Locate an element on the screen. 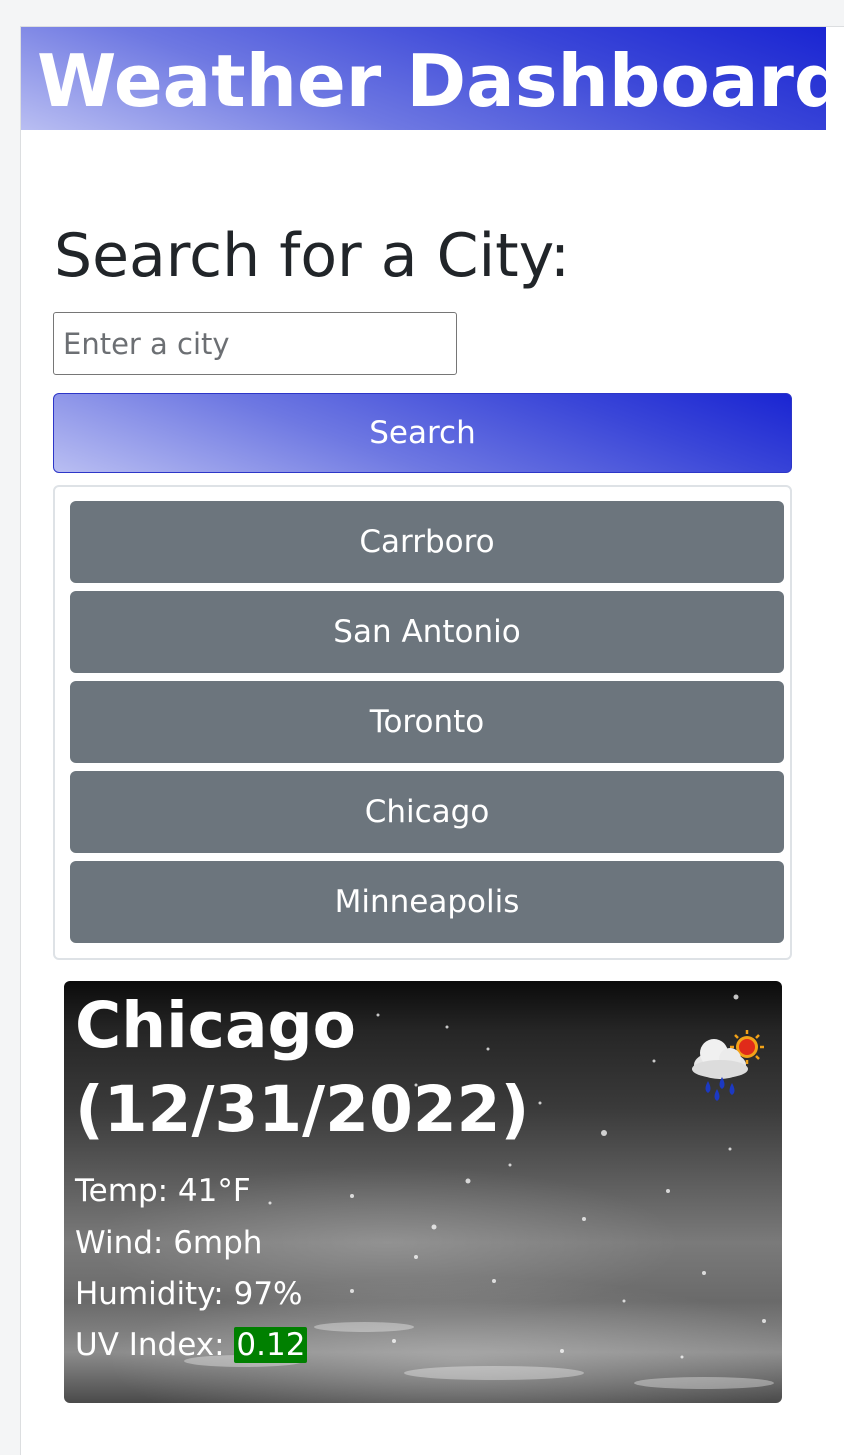 The height and width of the screenshot is (1455, 844). uv-index-row: UV Index: 0.12 is located at coordinates (191, 1345).